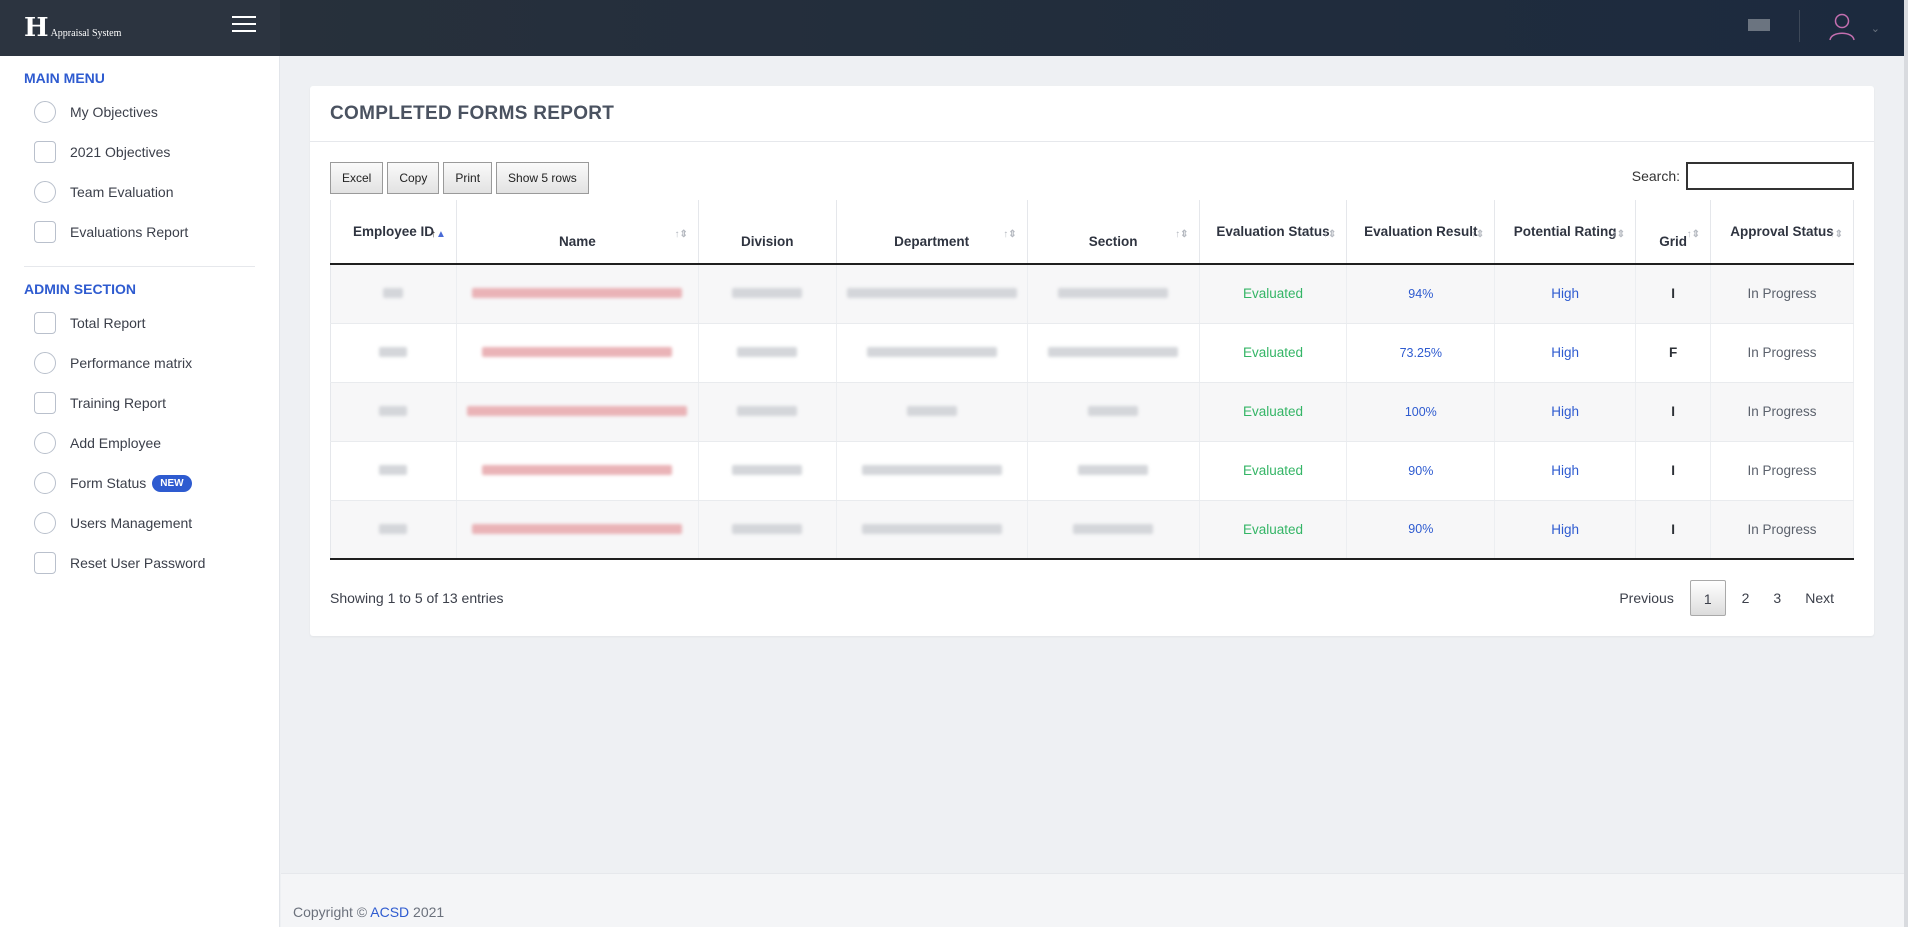 This screenshot has width=1908, height=927. Describe the element at coordinates (45, 483) in the screenshot. I see `info-icon` at that location.